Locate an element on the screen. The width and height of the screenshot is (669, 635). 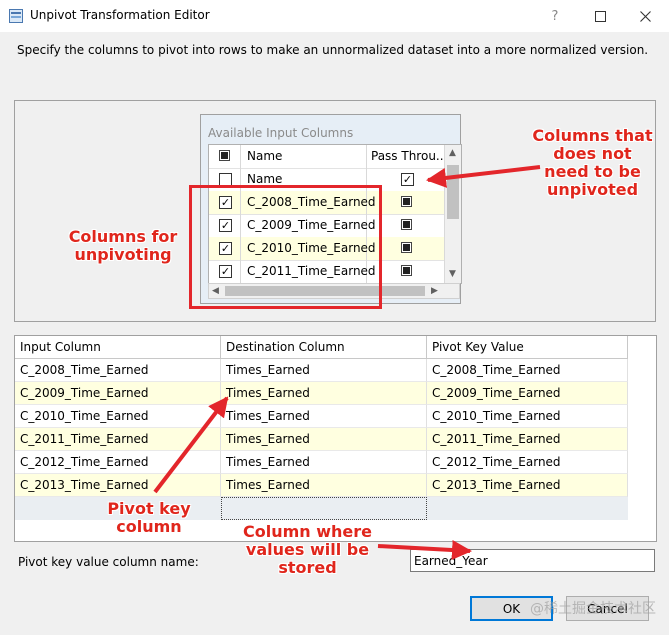
input-column-cell: C_2013_Time_Earned is located at coordinates (118, 485).